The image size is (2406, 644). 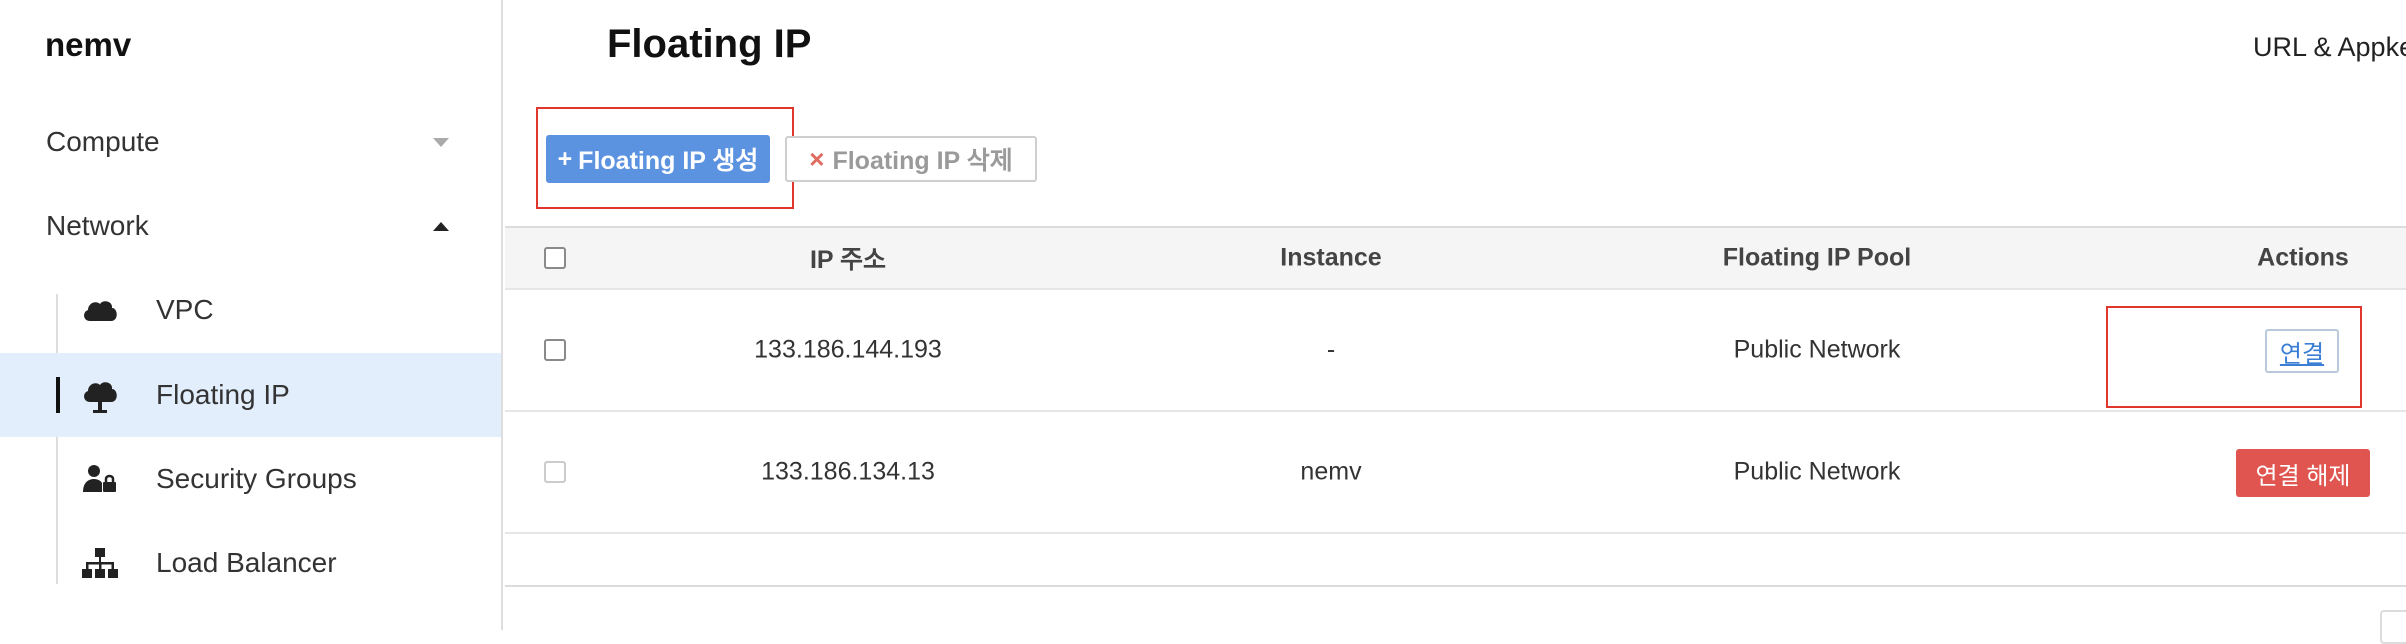 I want to click on nav-group-network: Network, so click(x=250, y=226).